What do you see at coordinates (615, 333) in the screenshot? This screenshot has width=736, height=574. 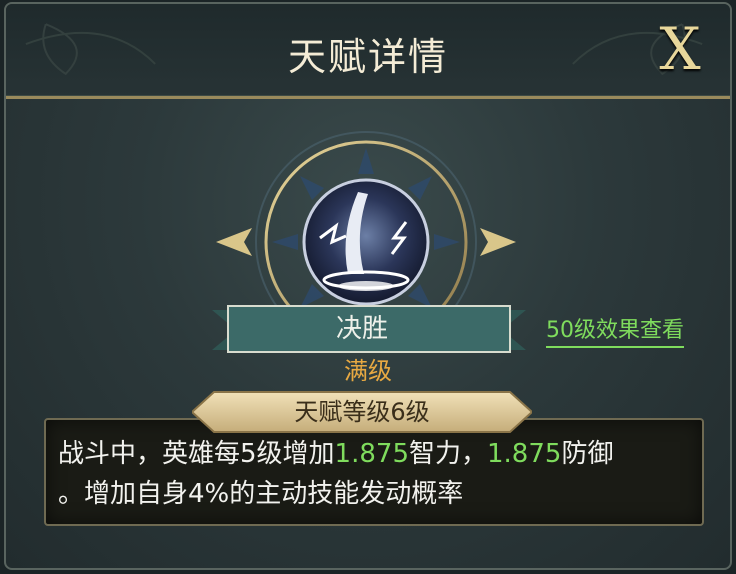 I see `level50-effect-link: 50级效果查看` at bounding box center [615, 333].